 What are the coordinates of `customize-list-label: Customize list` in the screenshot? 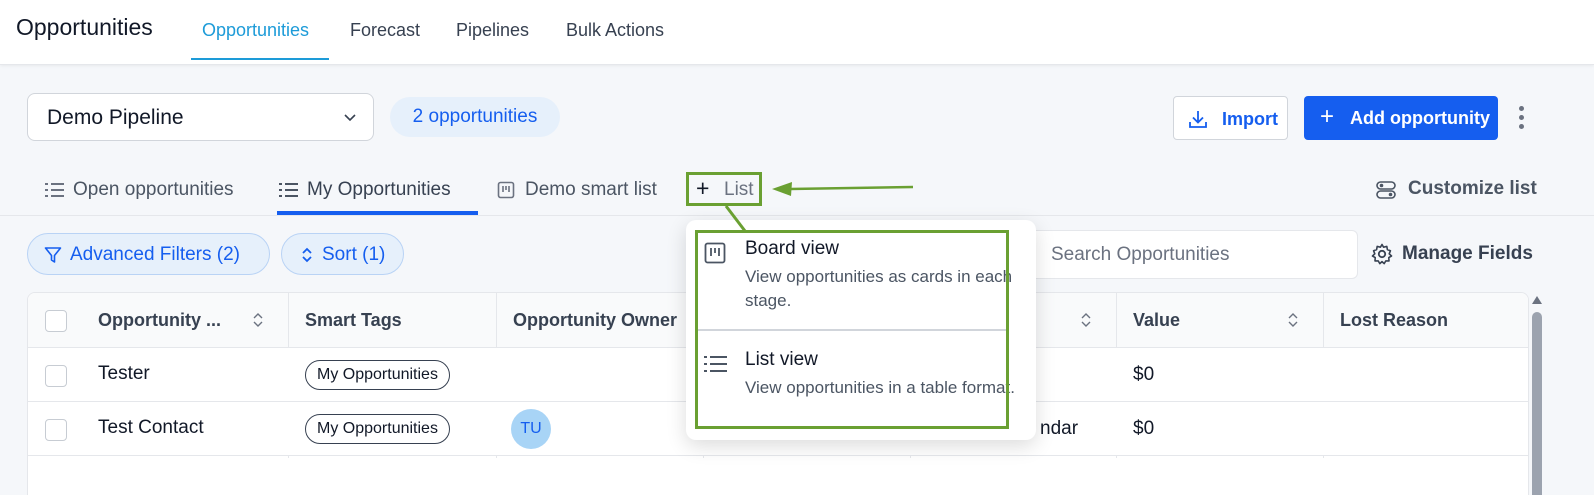 It's located at (1472, 188).